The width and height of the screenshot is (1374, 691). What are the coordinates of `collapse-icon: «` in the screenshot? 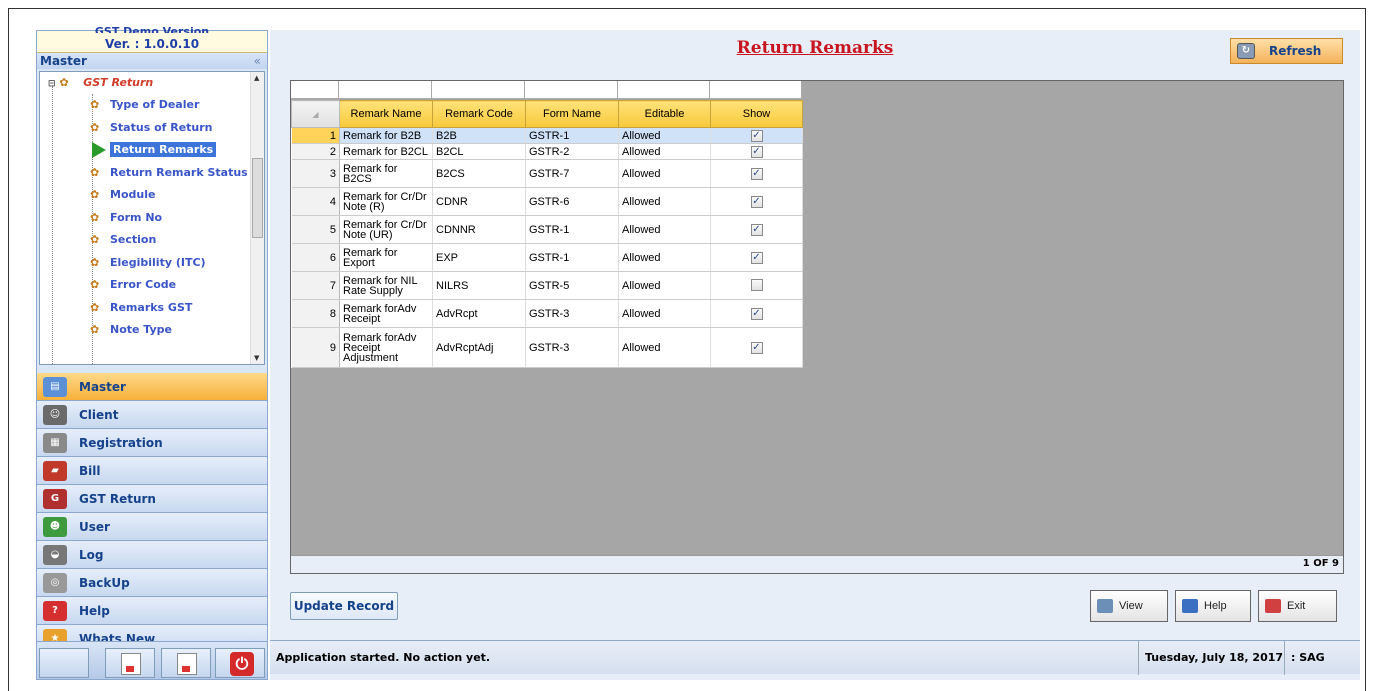 It's located at (257, 61).